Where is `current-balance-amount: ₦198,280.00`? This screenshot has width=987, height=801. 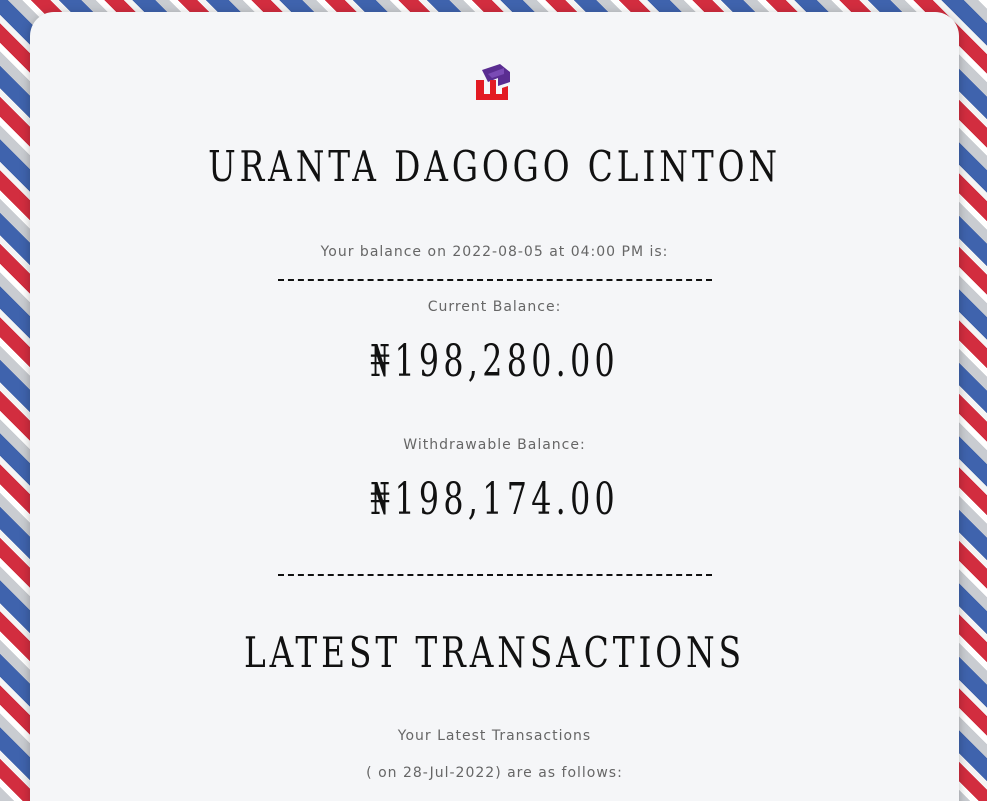 current-balance-amount: ₦198,280.00 is located at coordinates (494, 361).